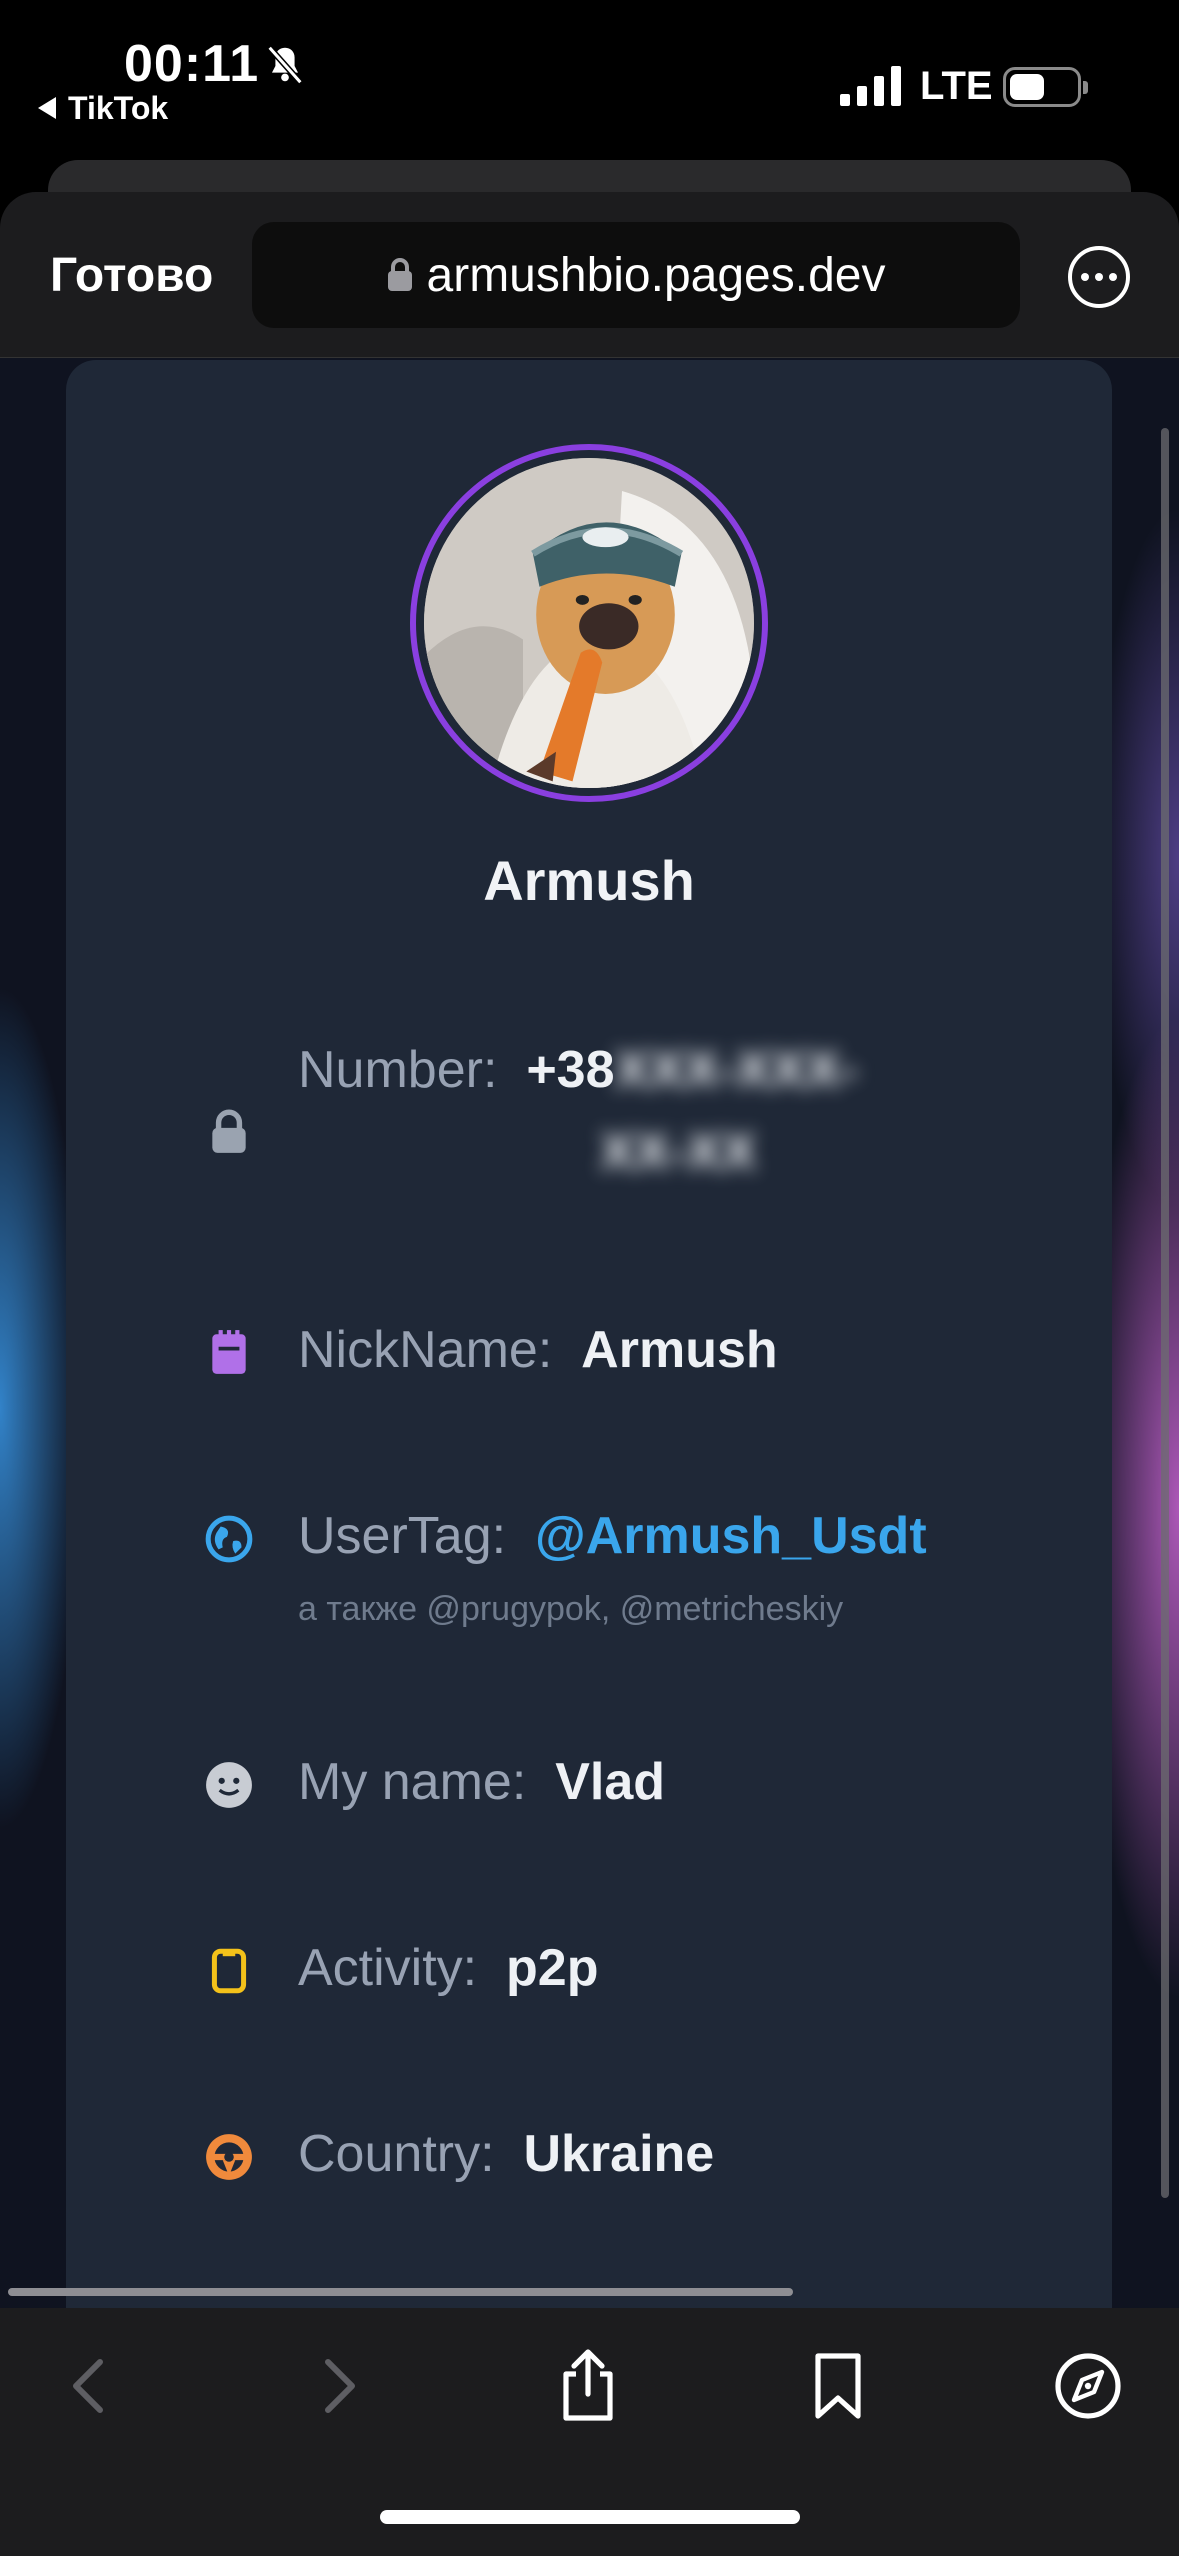 The image size is (1179, 2556). Describe the element at coordinates (1088, 2386) in the screenshot. I see `compass-icon` at that location.